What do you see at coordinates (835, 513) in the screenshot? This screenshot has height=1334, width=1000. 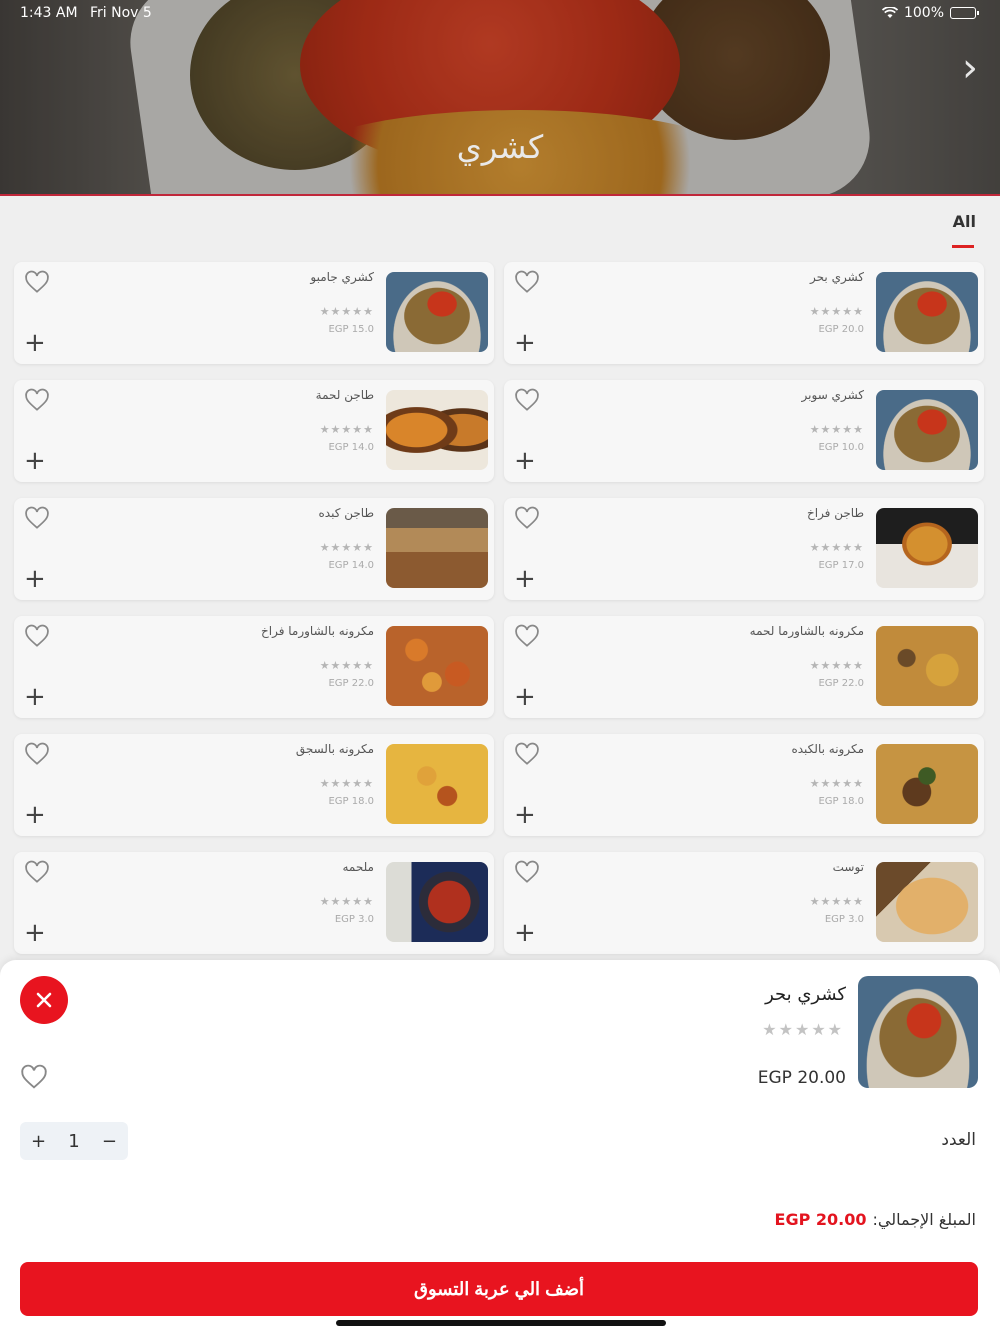 I see `product-name: طاجن فراخ` at bounding box center [835, 513].